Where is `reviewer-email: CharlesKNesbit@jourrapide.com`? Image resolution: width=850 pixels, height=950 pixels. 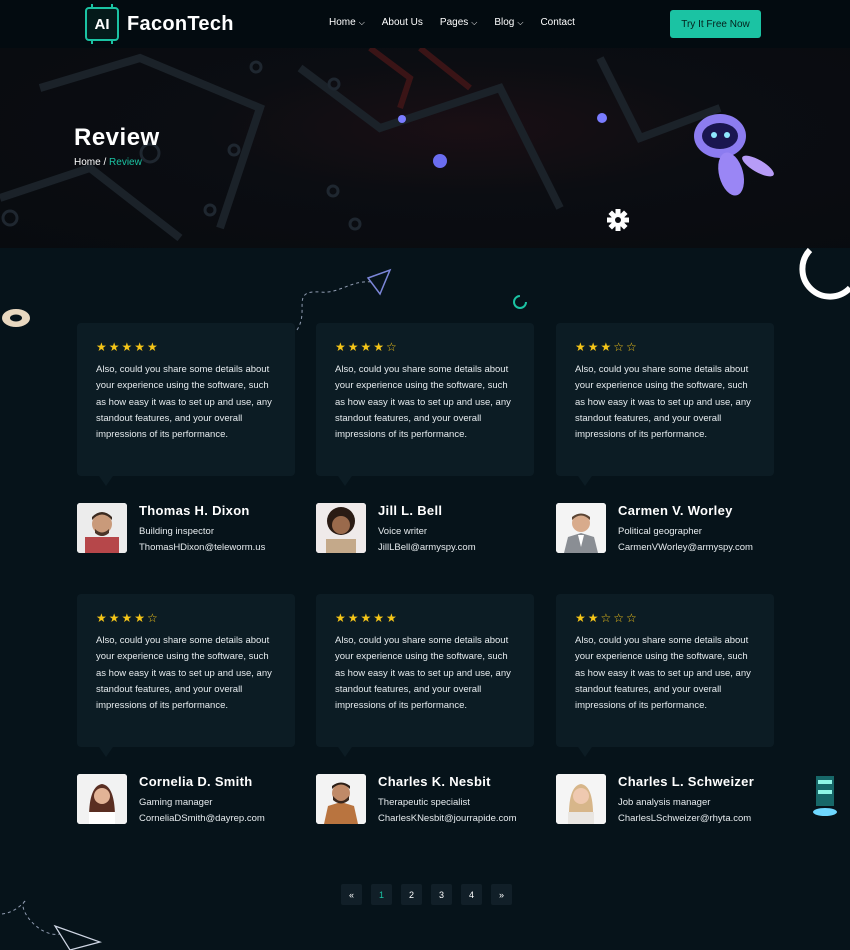
reviewer-email: CharlesKNesbit@jourrapide.com is located at coordinates (447, 818).